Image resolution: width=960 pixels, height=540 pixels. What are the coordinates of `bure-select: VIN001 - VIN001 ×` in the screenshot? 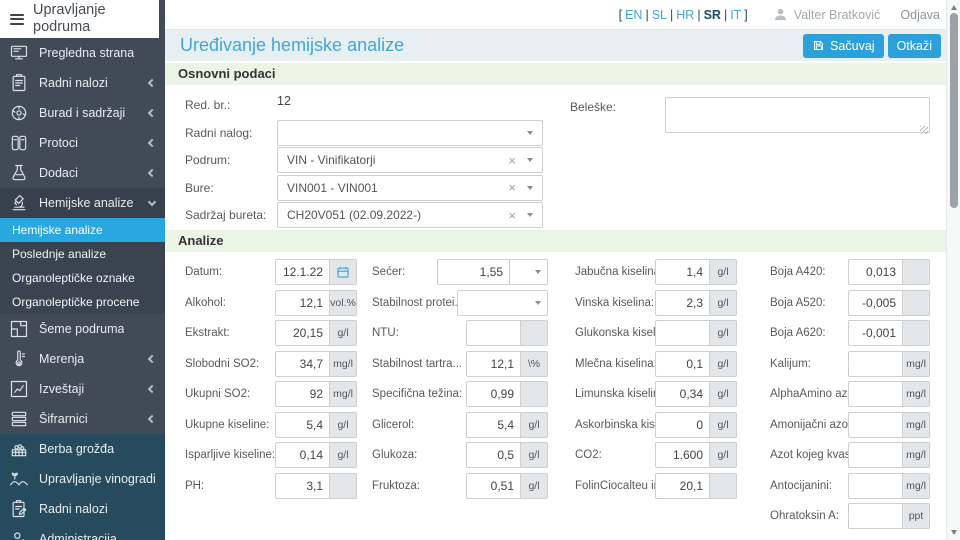 It's located at (410, 187).